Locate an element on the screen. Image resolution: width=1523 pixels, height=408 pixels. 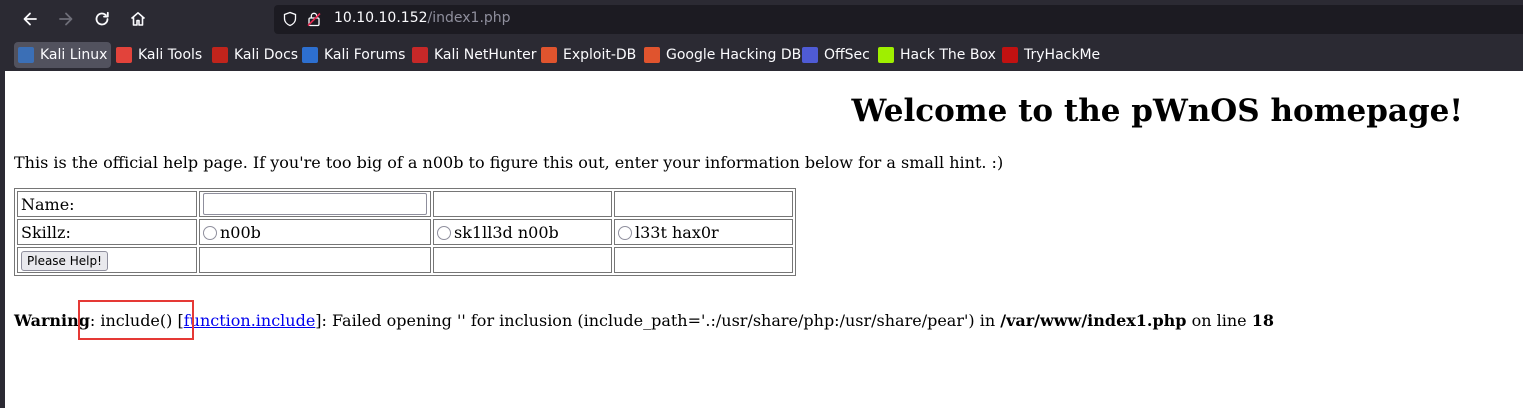
table-row: Skillz: n00b sk1ll3d n00b l33t hax0r is located at coordinates (405, 232).